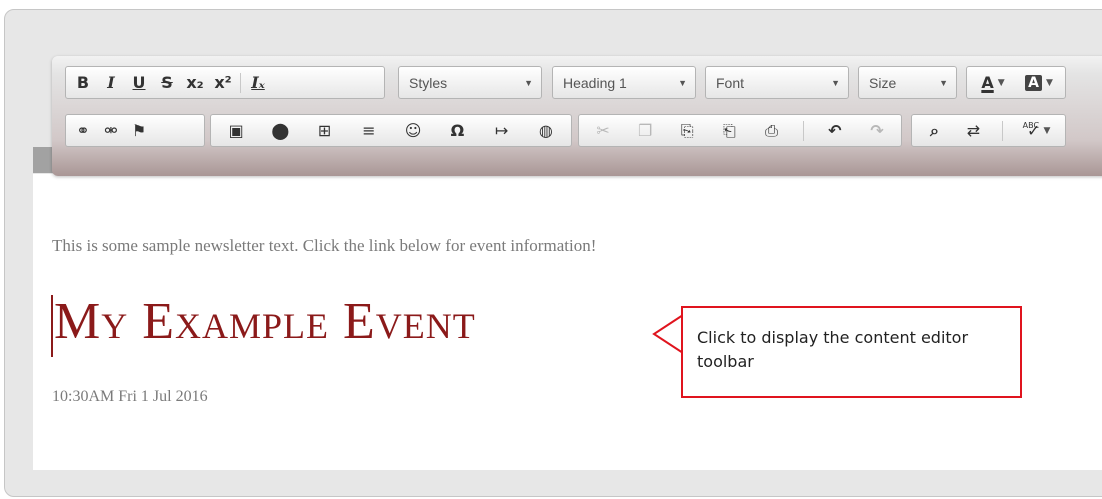  Describe the element at coordinates (391, 130) in the screenshot. I see `insert-group: ▣ ⬤ ⊞ ≡ ☺ Ω ↦ ◍` at that location.